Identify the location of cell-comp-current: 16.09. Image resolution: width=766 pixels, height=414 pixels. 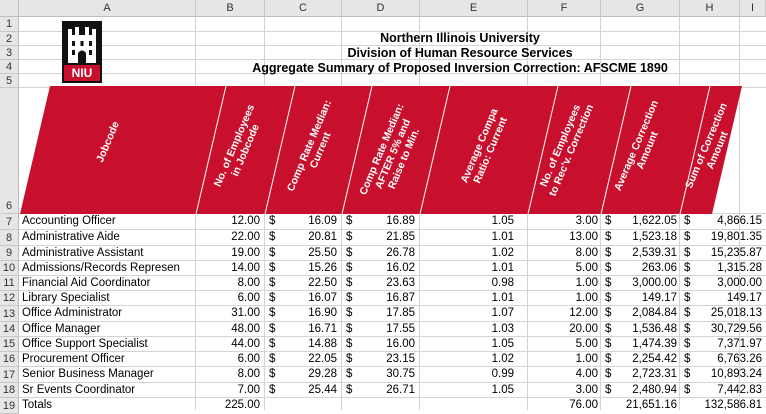
(303, 221).